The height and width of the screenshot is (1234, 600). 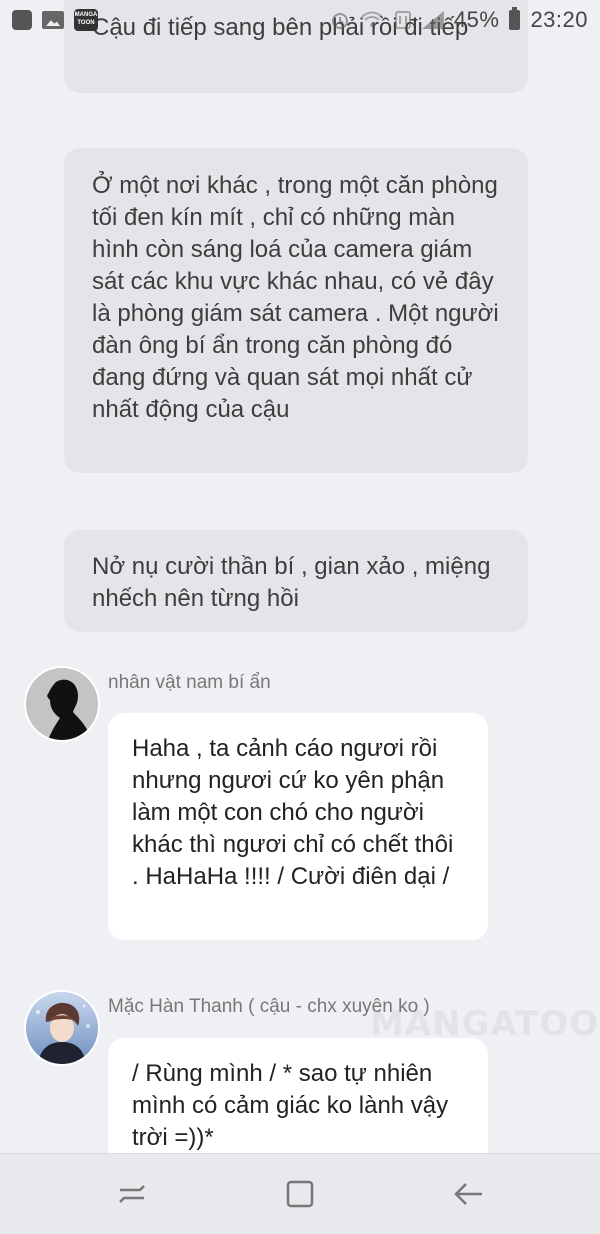 I want to click on back-icon, so click(x=468, y=1194).